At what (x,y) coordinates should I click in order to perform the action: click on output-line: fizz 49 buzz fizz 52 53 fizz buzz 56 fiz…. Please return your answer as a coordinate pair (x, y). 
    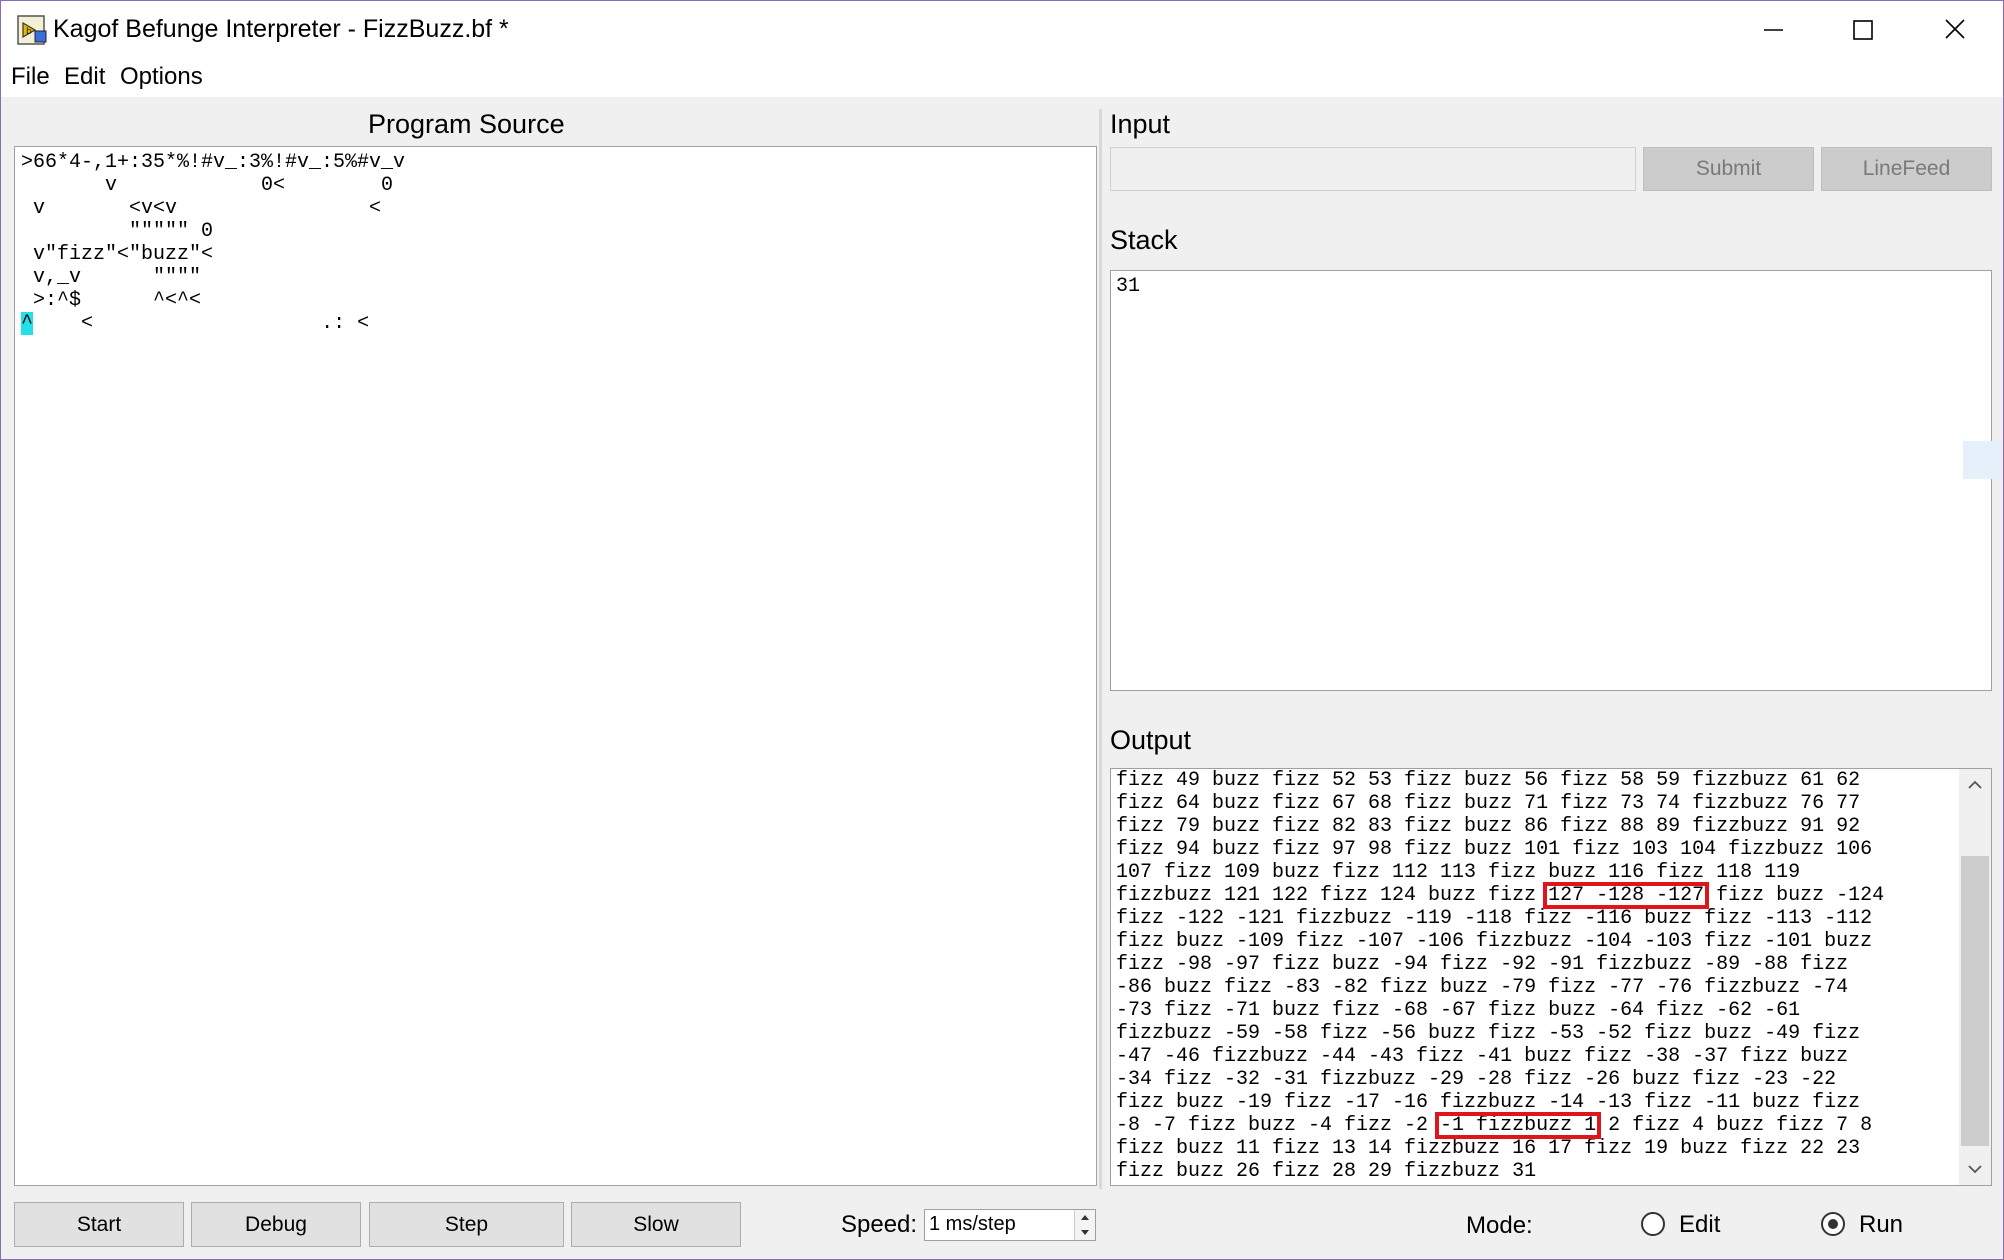
    Looking at the image, I should click on (1488, 780).